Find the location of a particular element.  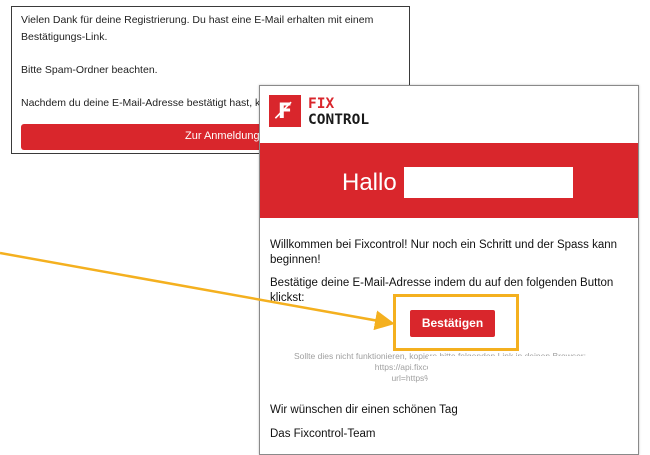

arrow-line is located at coordinates (197, 291).